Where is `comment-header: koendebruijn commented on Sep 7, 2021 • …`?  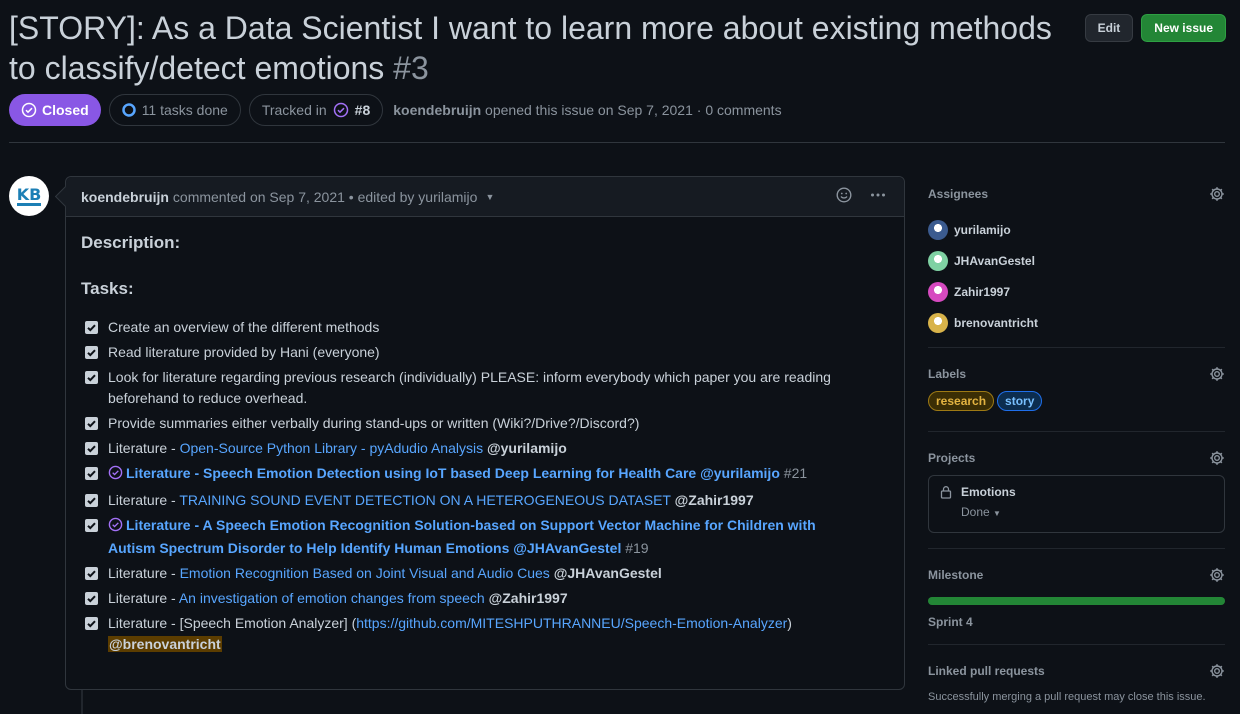
comment-header: koendebruijn commented on Sep 7, 2021 • … is located at coordinates (485, 197).